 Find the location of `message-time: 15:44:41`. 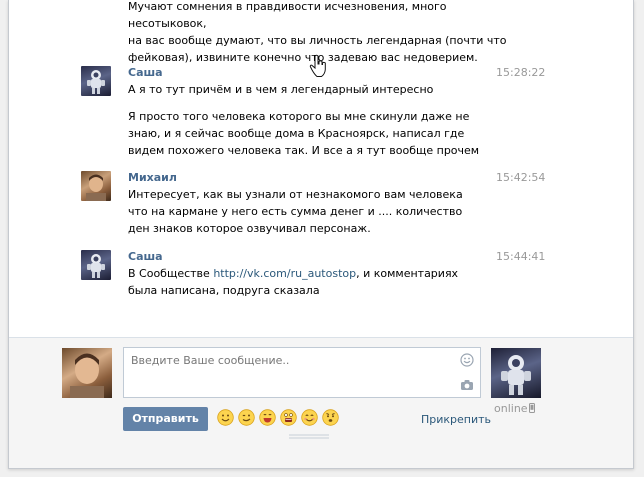

message-time: 15:44:41 is located at coordinates (521, 256).